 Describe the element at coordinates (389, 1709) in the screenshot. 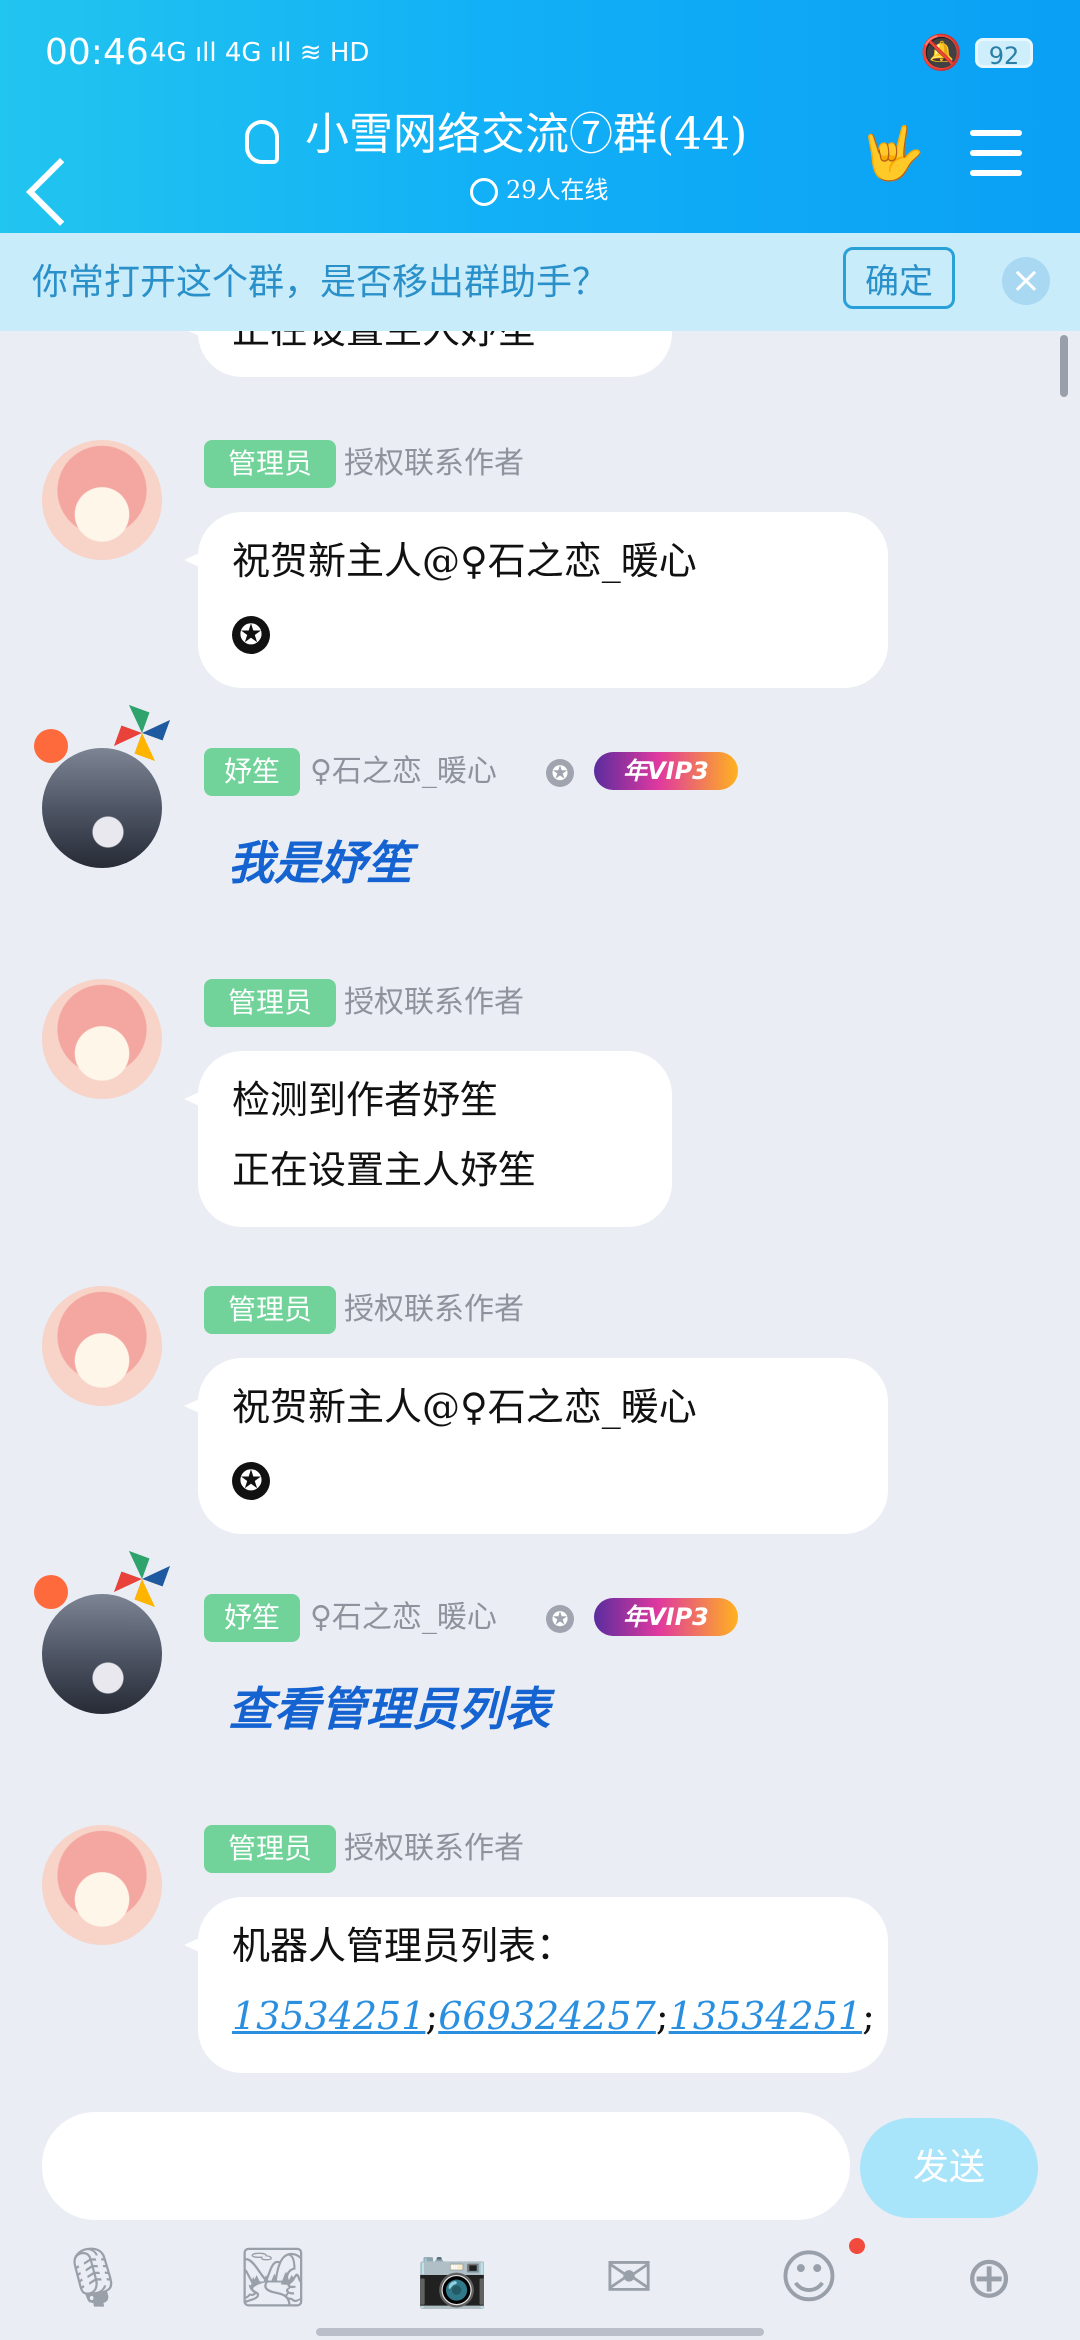

I see `message-text: 查看管理员列表` at that location.